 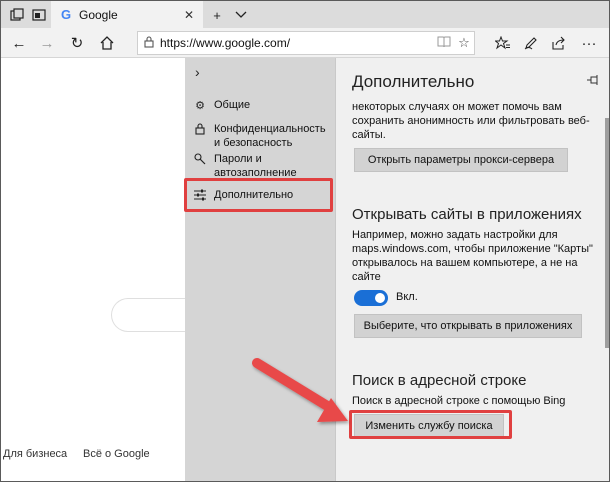 What do you see at coordinates (444, 43) in the screenshot?
I see `reading-view-icon` at bounding box center [444, 43].